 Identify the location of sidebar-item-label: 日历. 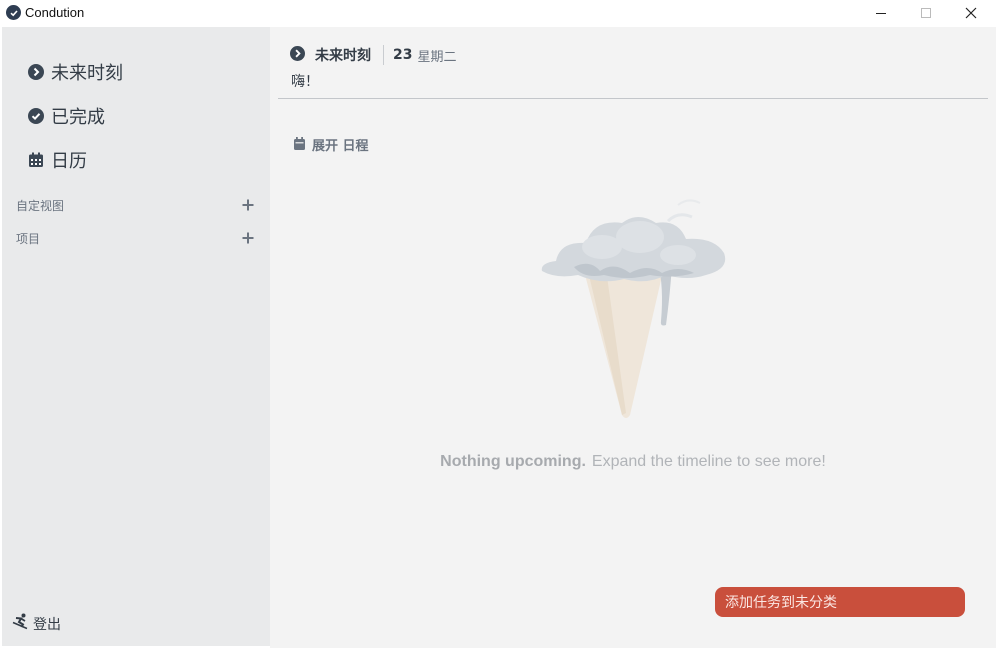
(69, 161).